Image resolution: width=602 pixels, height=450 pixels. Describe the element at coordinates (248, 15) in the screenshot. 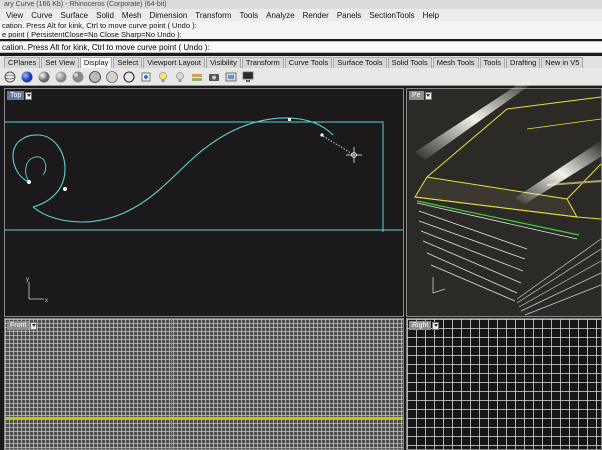

I see `menu-tools: Tools` at that location.